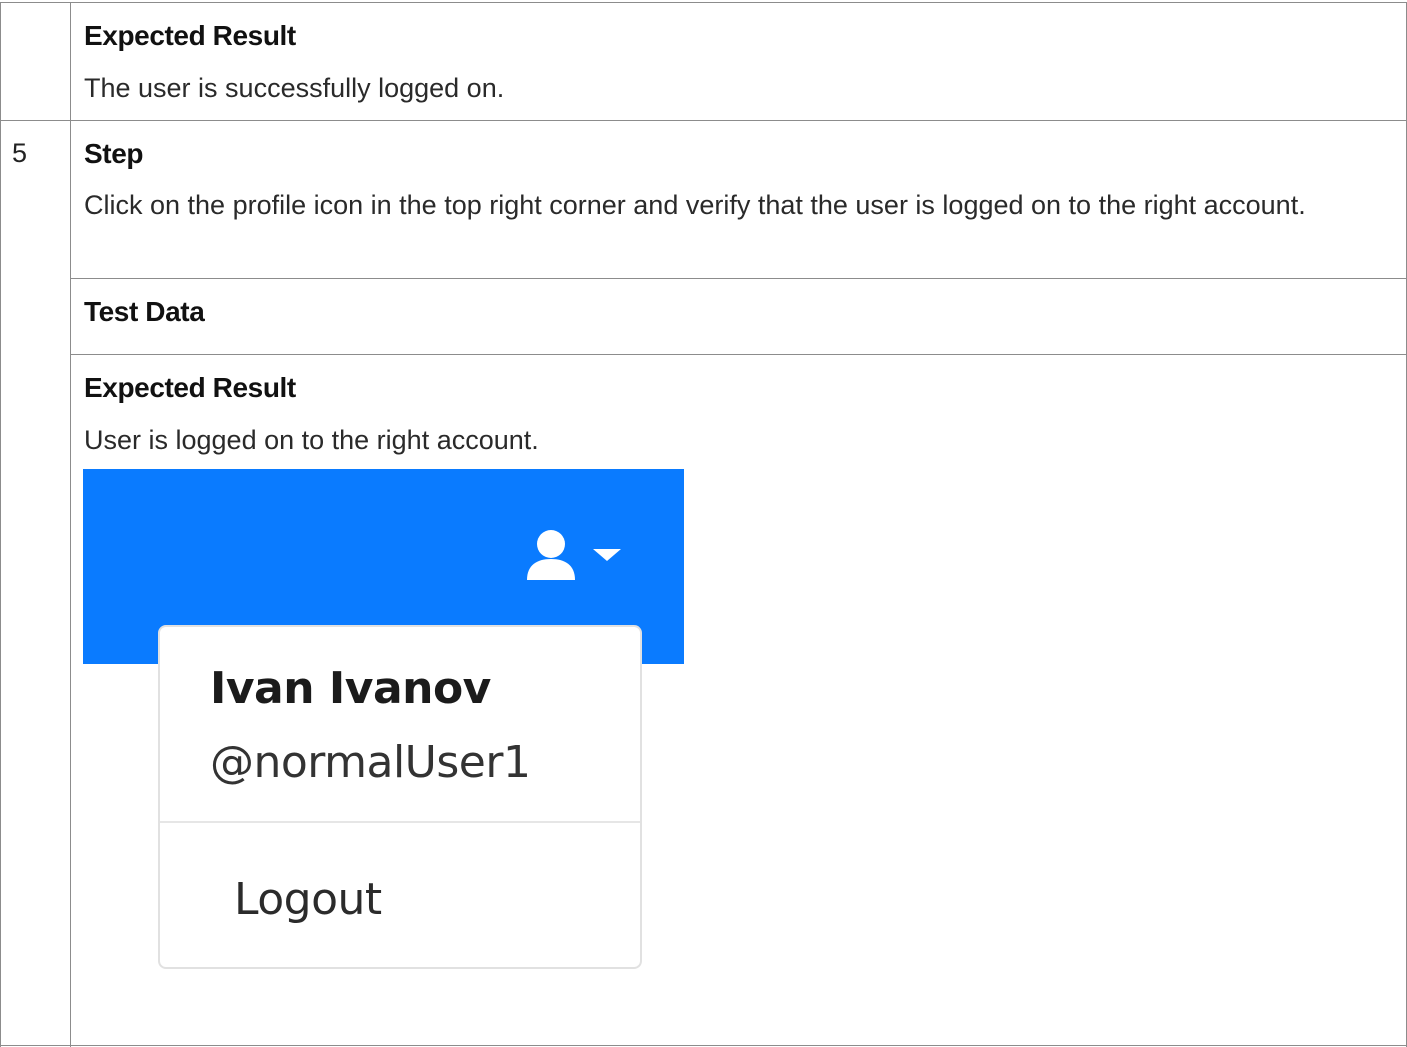  Describe the element at coordinates (607, 555) in the screenshot. I see `caret-down-icon` at that location.